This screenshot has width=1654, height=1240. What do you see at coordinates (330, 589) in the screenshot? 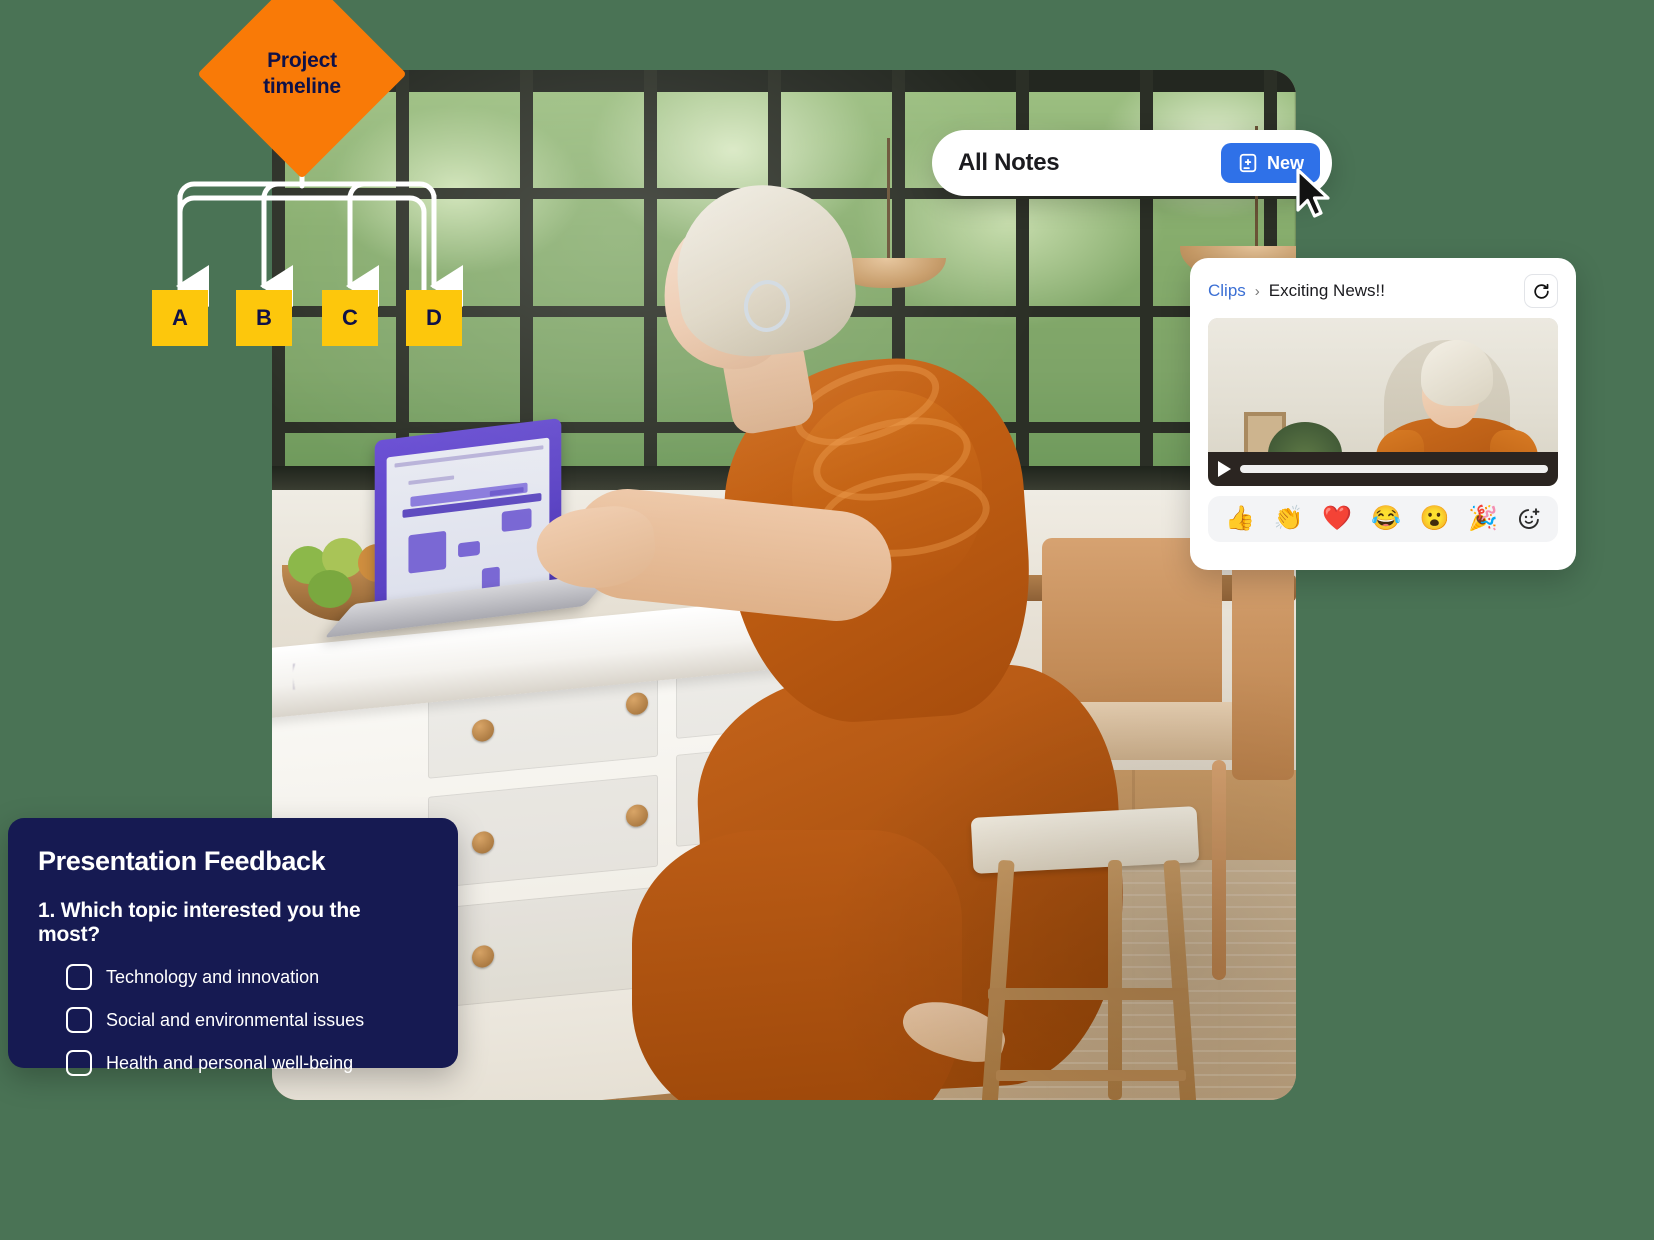
I see `fruit-apple` at bounding box center [330, 589].